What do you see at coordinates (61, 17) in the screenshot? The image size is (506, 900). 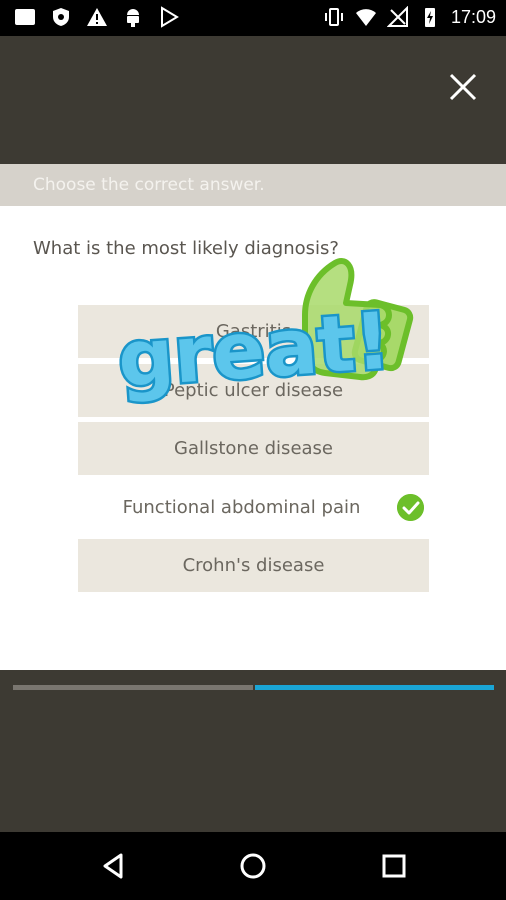 I see `shield-icon` at bounding box center [61, 17].